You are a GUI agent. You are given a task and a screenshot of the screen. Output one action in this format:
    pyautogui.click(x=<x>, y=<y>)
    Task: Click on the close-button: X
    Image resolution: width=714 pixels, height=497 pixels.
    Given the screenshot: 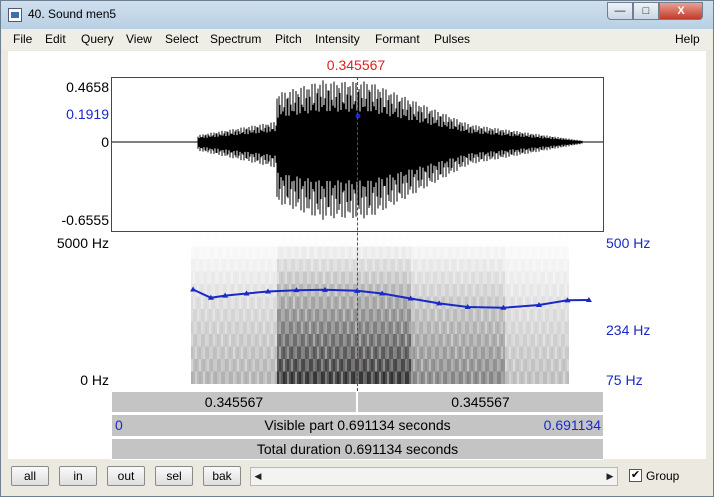 What is the action you would take?
    pyautogui.click(x=681, y=11)
    